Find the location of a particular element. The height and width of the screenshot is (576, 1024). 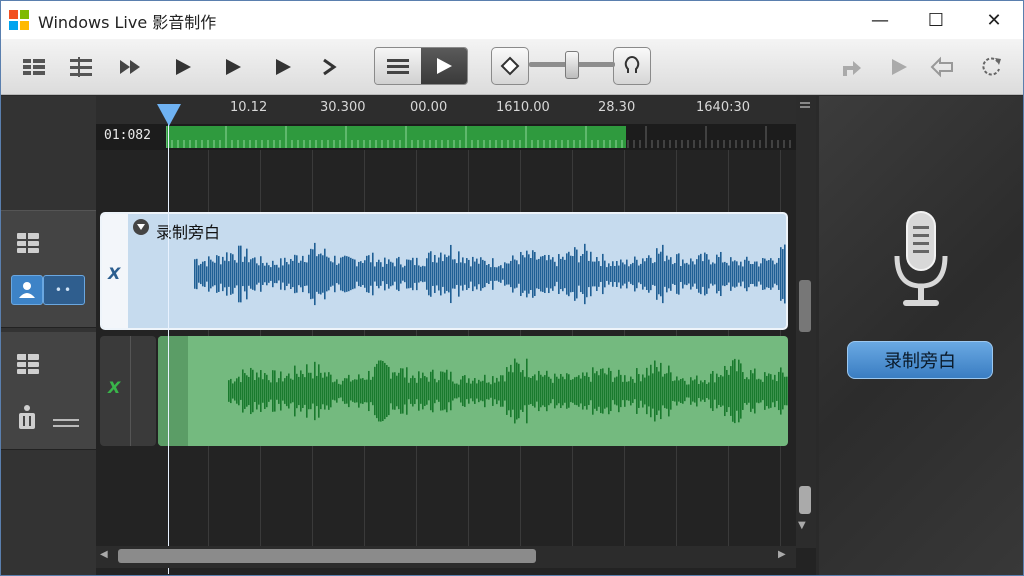

time-ruler: 10.12 30.300 00.00 1610.00 28.30 1640:30 is located at coordinates (448, 110).